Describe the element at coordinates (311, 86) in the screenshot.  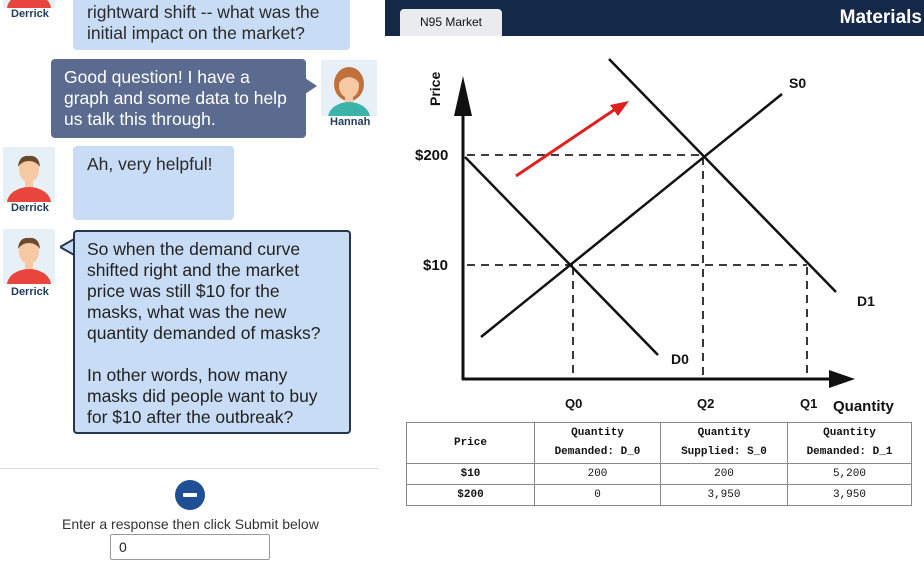
I see `bubble-pointer` at that location.